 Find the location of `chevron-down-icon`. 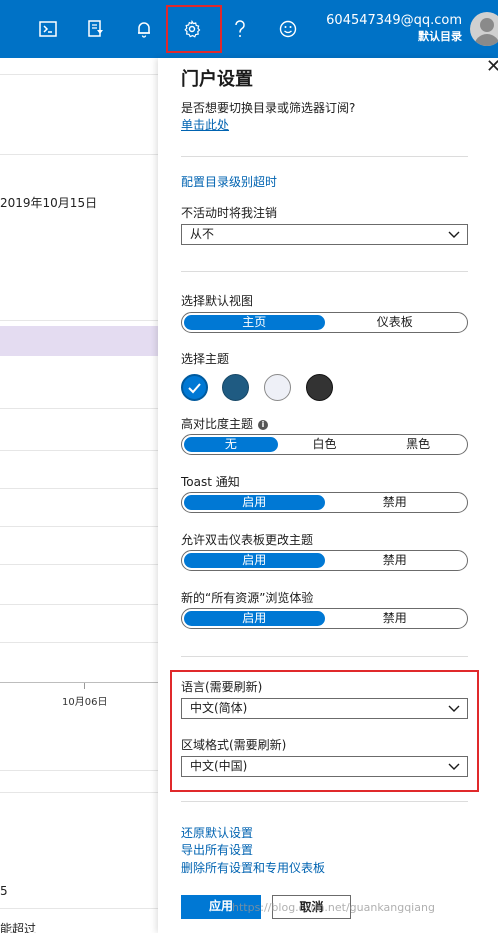

chevron-down-icon is located at coordinates (454, 234).